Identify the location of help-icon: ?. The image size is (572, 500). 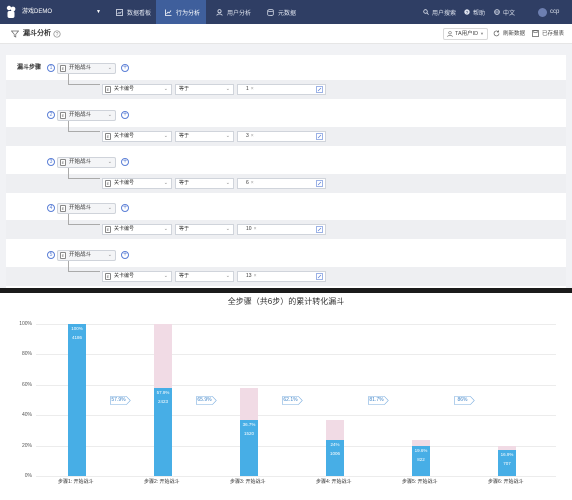
(467, 12).